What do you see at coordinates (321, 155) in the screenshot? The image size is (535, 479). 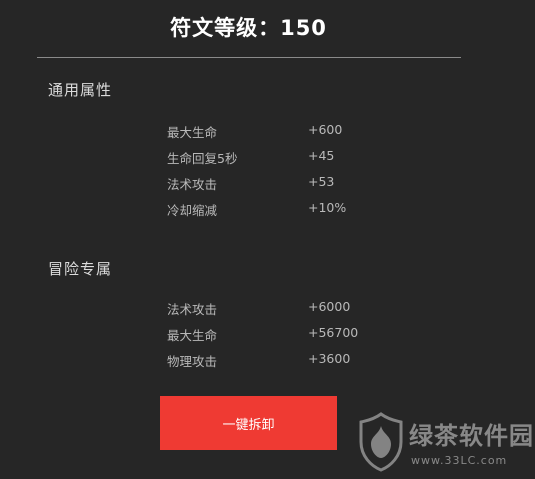 I see `stat-value: +45` at bounding box center [321, 155].